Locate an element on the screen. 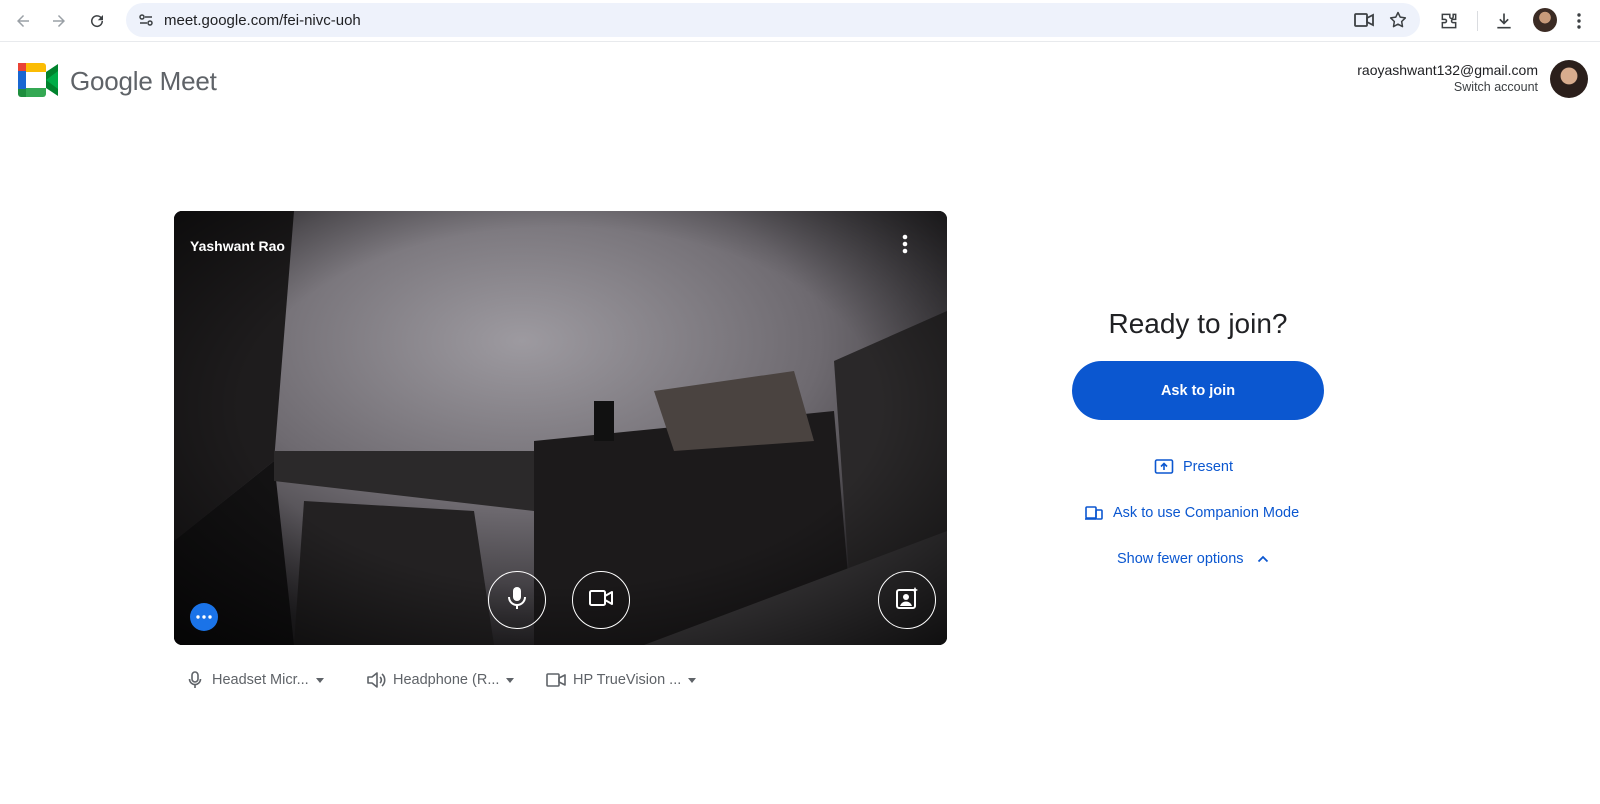  app-title: Google Meet is located at coordinates (143, 81).